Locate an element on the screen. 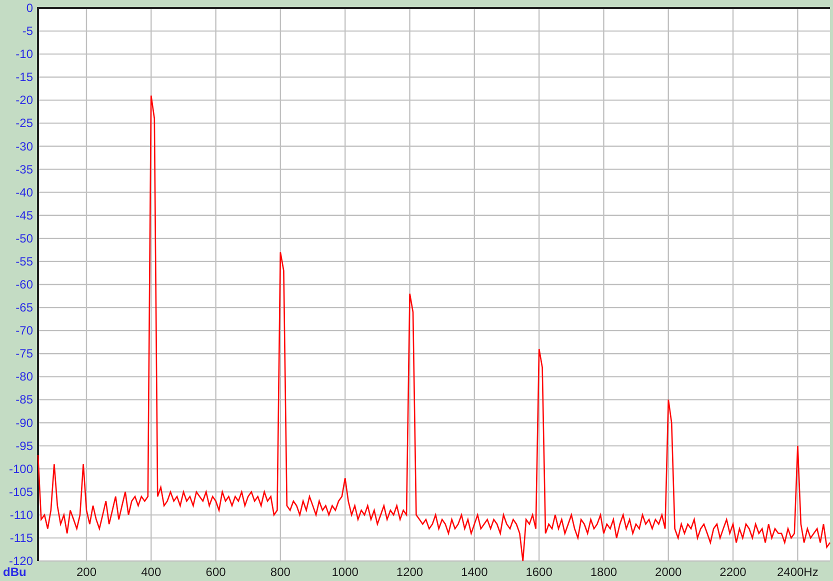 This screenshot has height=581, width=833. y-axis-label: -5 is located at coordinates (27, 31).